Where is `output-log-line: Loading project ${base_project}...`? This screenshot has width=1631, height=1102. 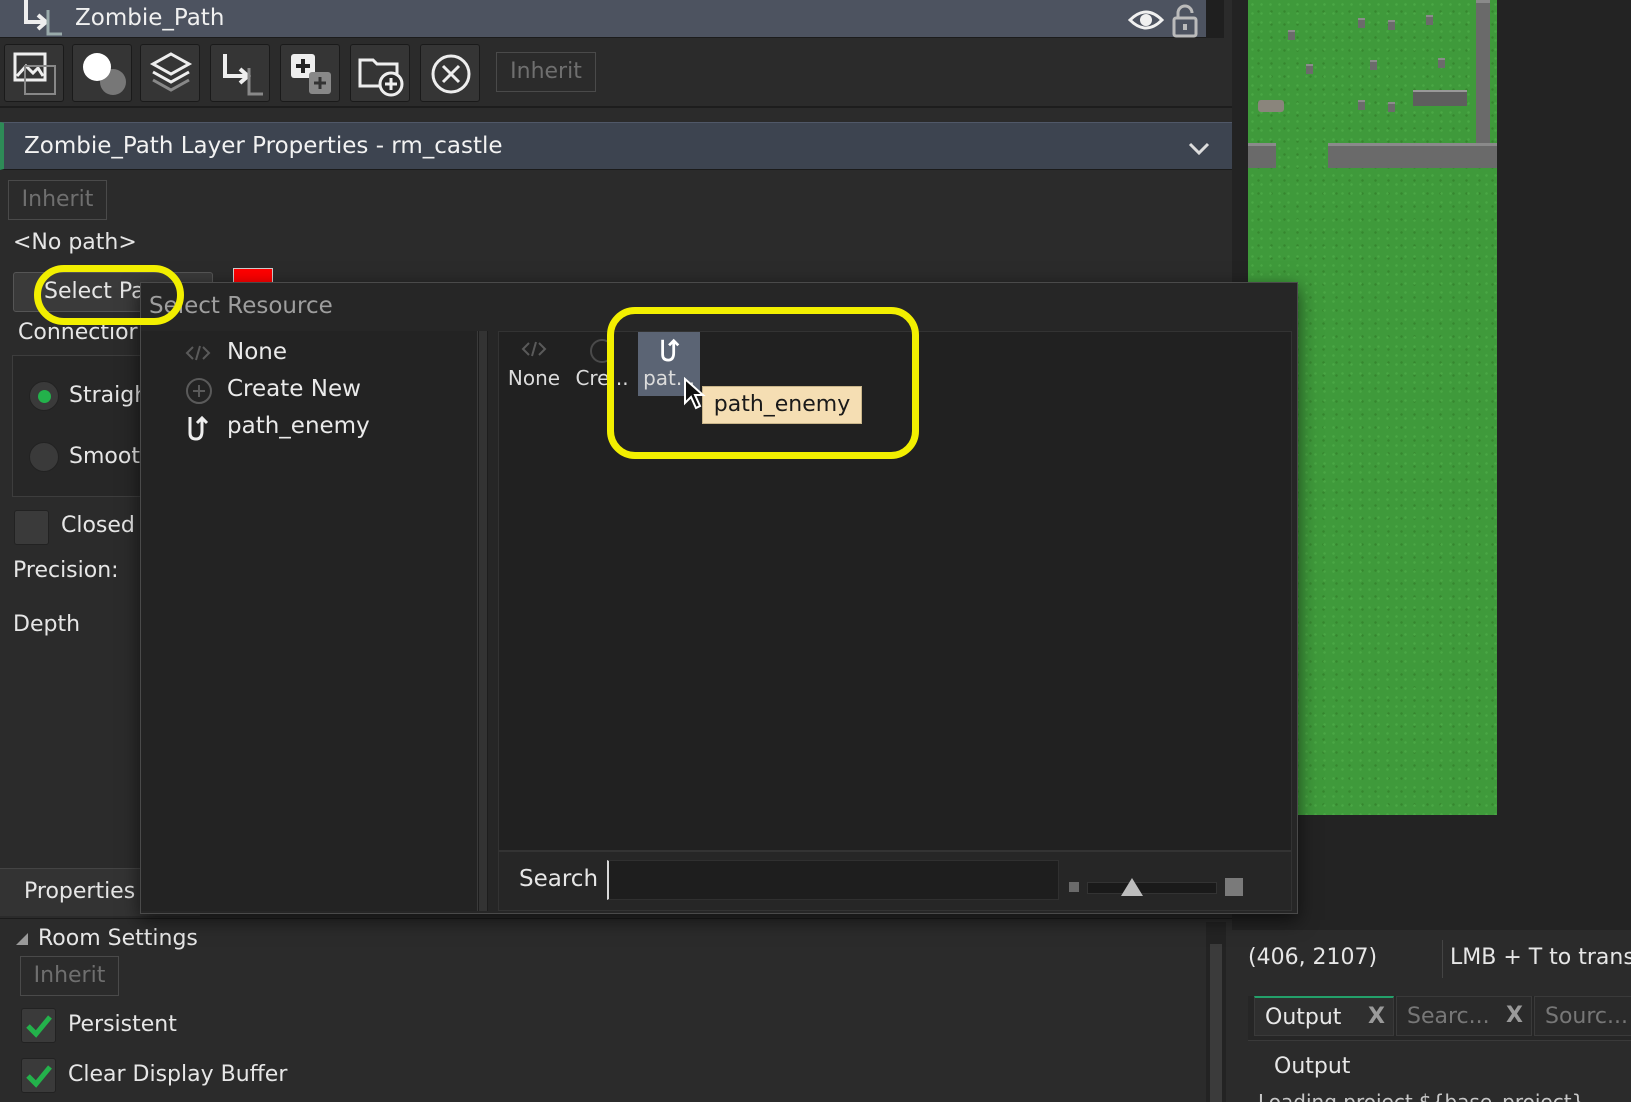
output-log-line: Loading project ${base_project}... is located at coordinates (1431, 1096).